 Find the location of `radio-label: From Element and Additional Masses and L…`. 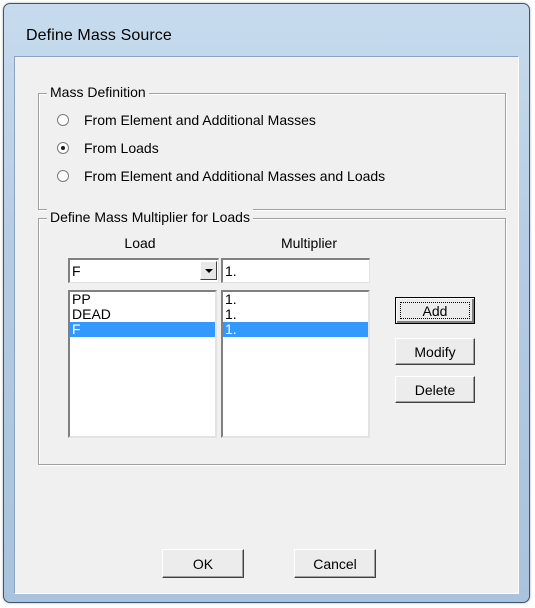

radio-label: From Element and Additional Masses and L… is located at coordinates (235, 176).